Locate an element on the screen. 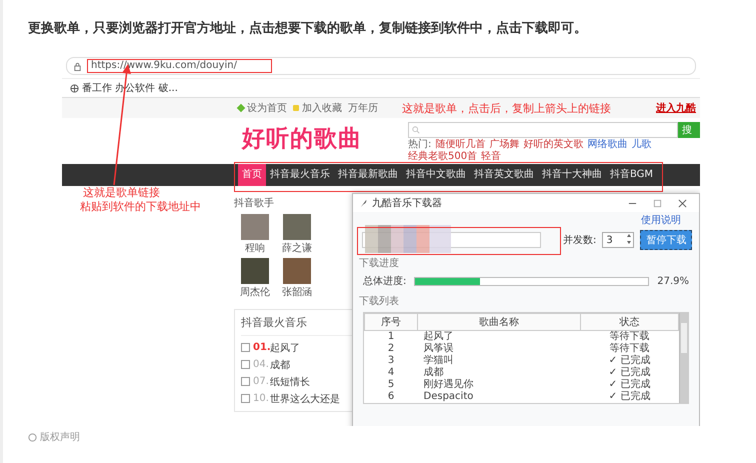 Image resolution: width=756 pixels, height=463 pixels. window-title: 九酷音乐下载器 is located at coordinates (407, 203).